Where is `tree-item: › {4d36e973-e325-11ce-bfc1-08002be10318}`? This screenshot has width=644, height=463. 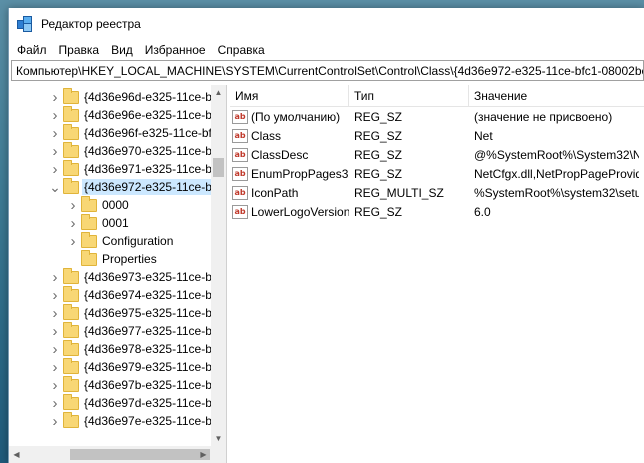 tree-item: › {4d36e973-e325-11ce-bfc1-08002be10318} is located at coordinates (117, 276).